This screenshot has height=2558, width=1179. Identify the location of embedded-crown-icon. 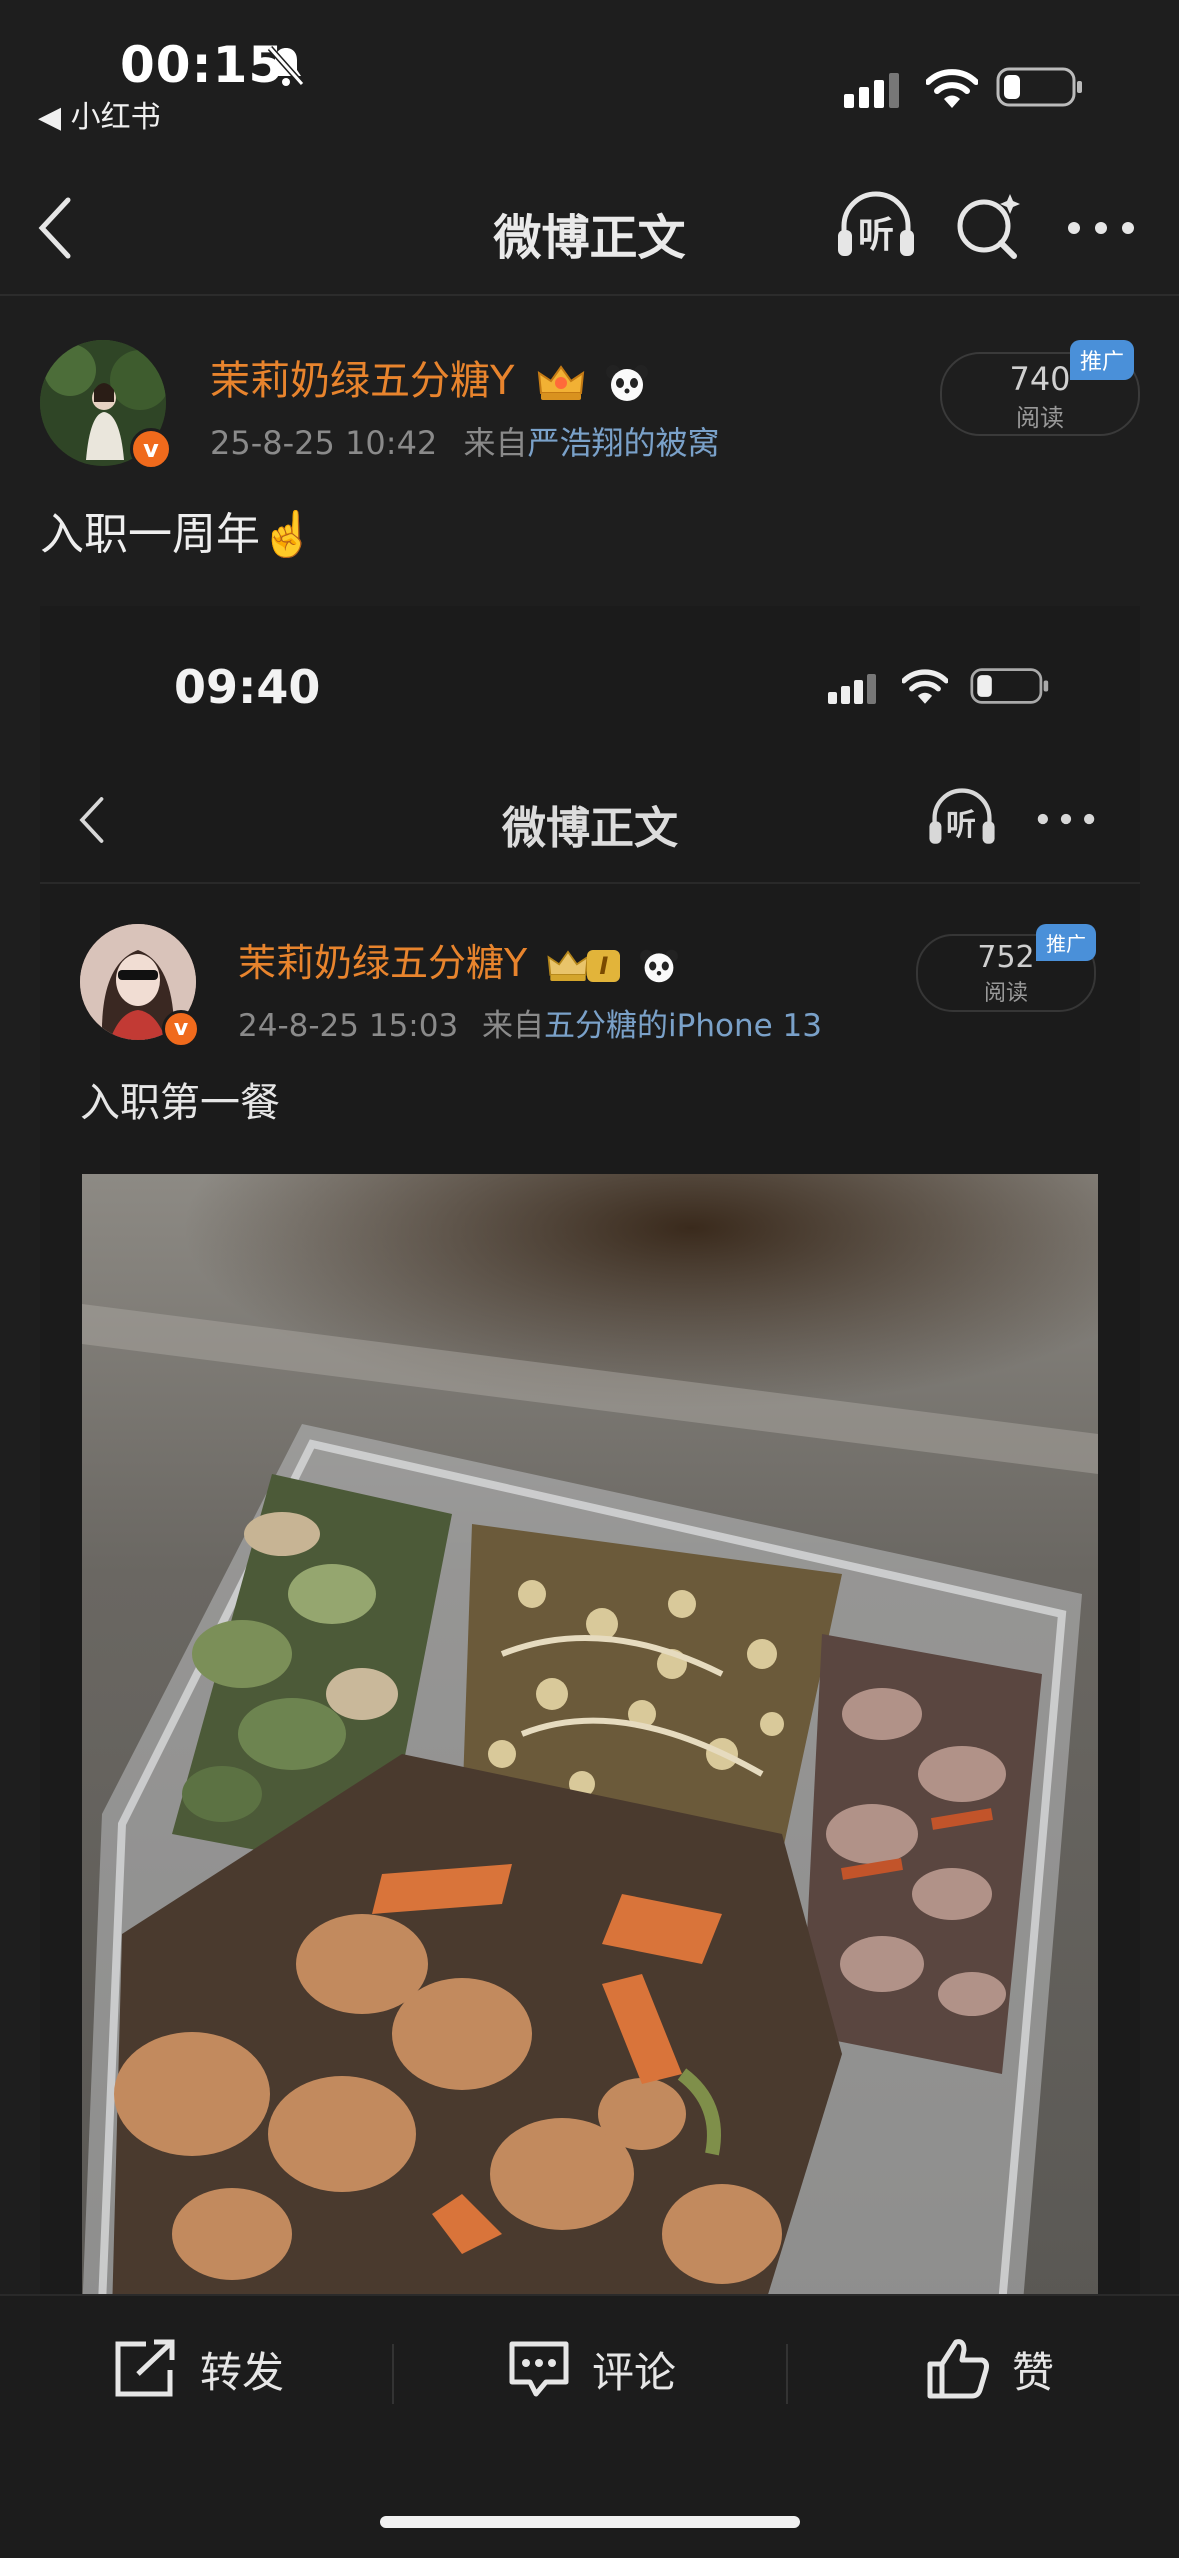
(568, 965).